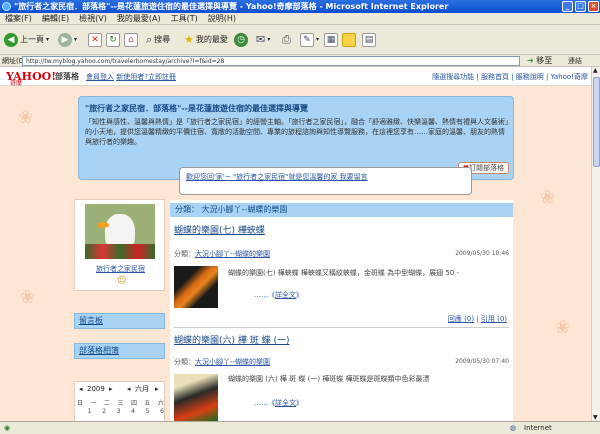  I want to click on calendar-weekdays: 日一二三四五六, so click(120, 402).